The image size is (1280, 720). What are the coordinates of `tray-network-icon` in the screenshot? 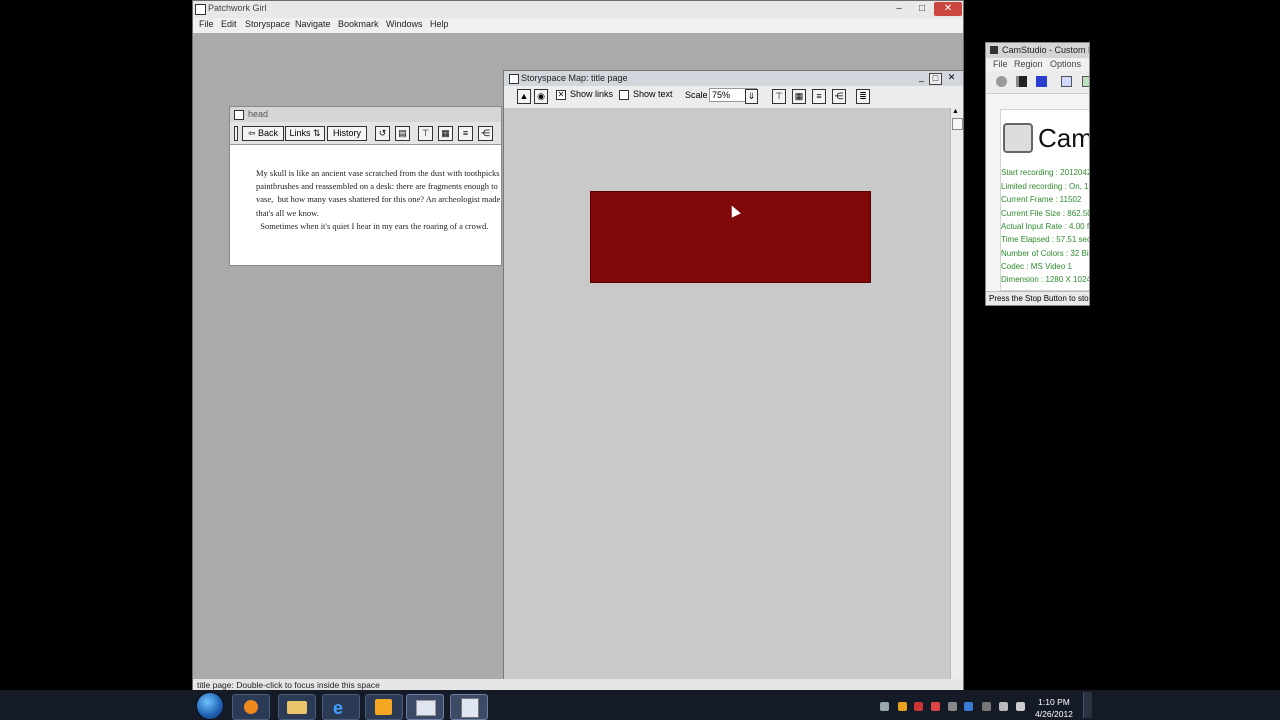 It's located at (968, 706).